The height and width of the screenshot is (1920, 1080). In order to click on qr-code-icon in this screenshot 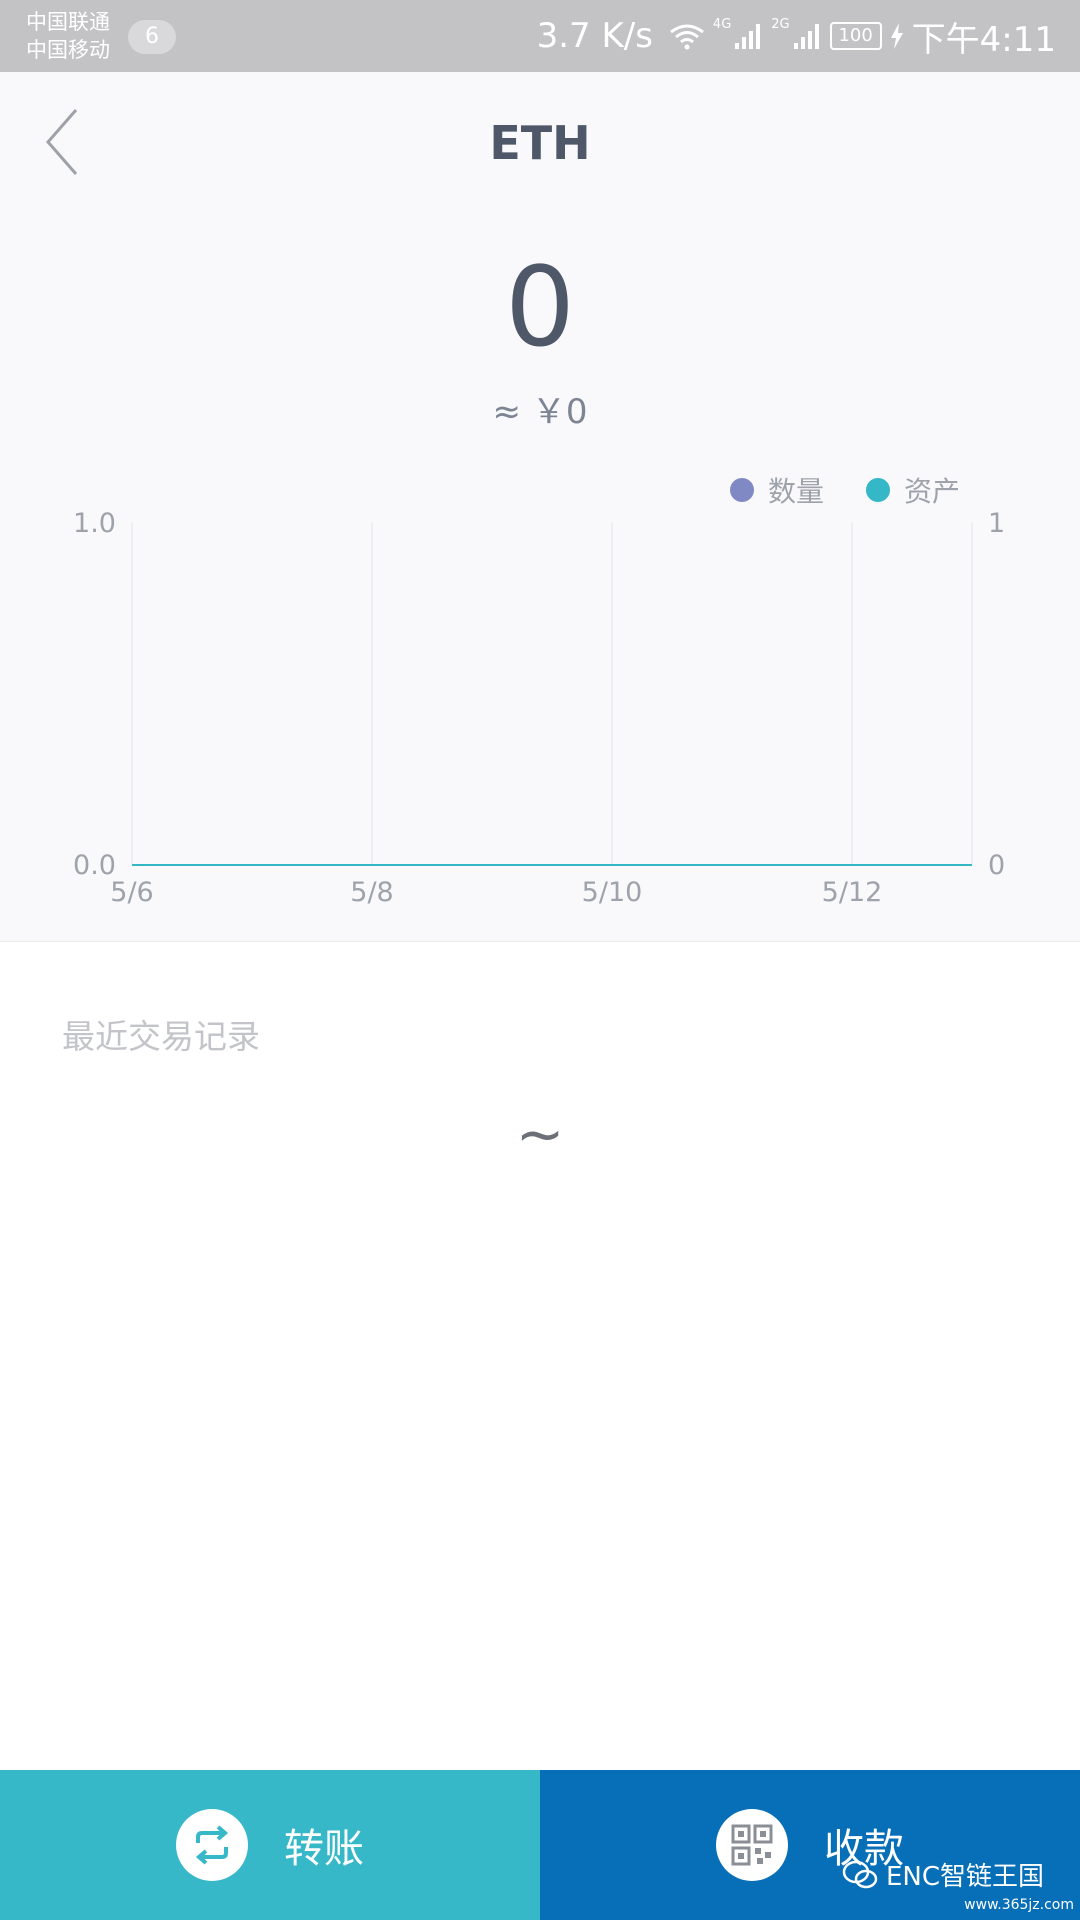, I will do `click(752, 1845)`.